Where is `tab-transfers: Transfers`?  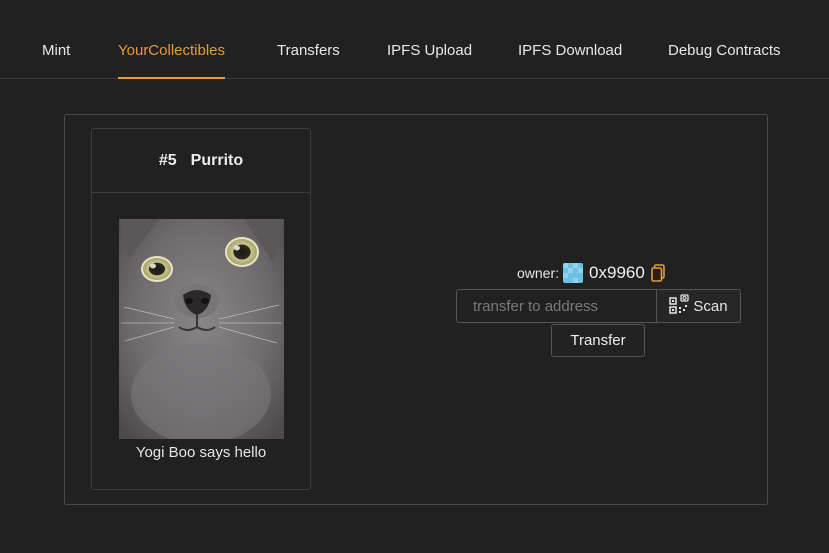 tab-transfers: Transfers is located at coordinates (308, 50).